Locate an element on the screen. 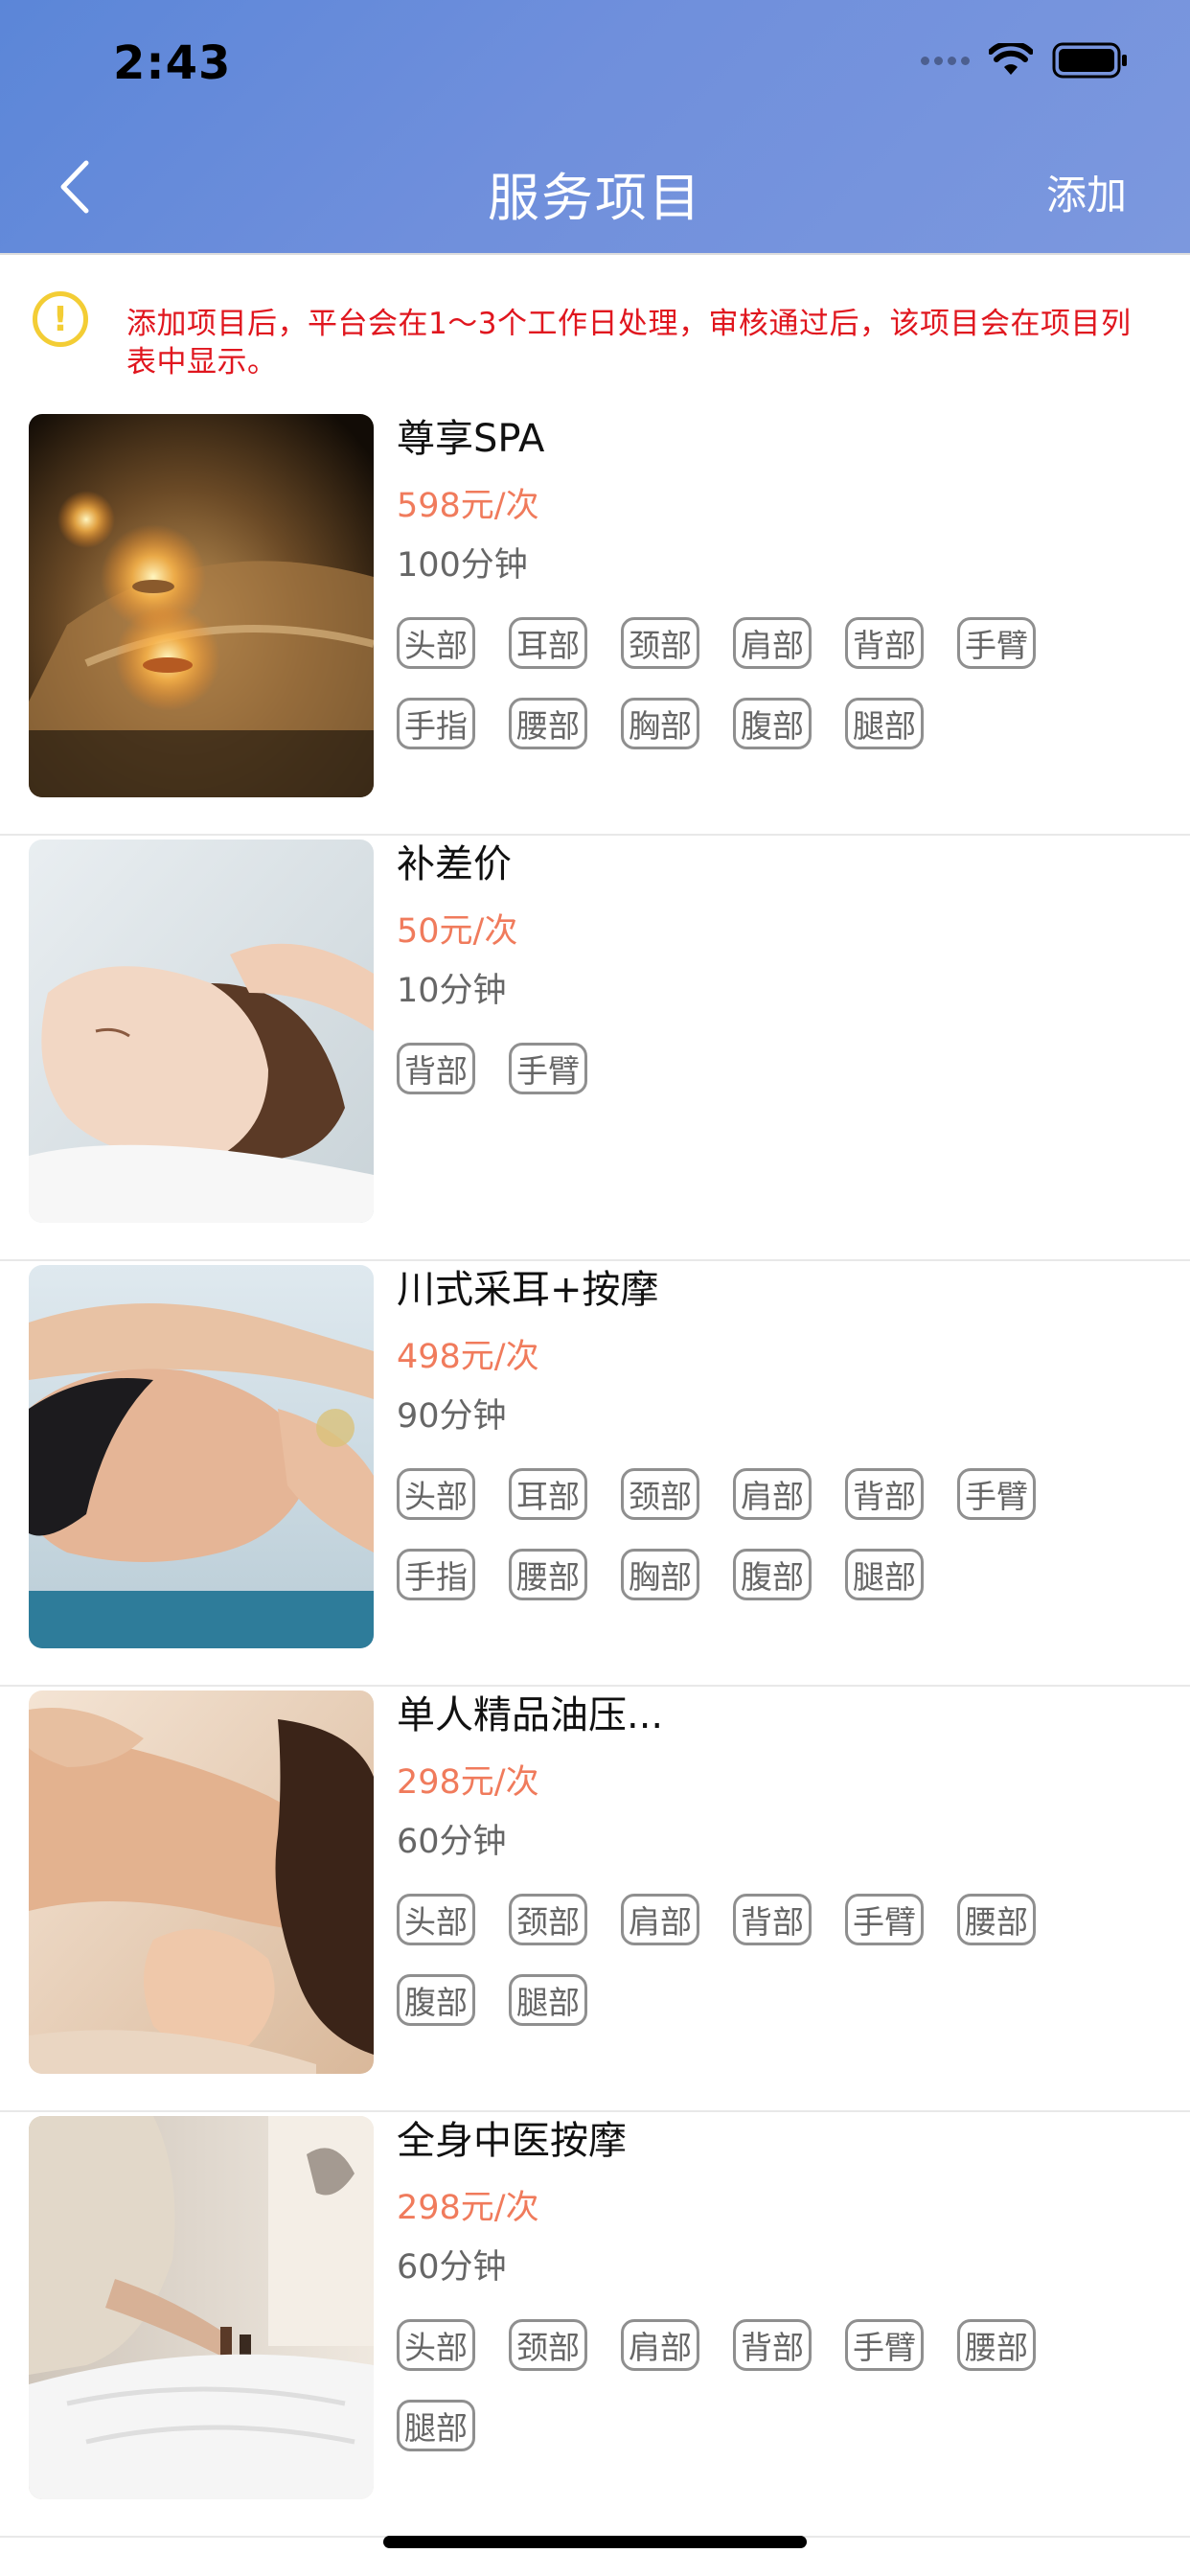 The width and height of the screenshot is (1190, 2576). warning-icon: ! is located at coordinates (60, 319).